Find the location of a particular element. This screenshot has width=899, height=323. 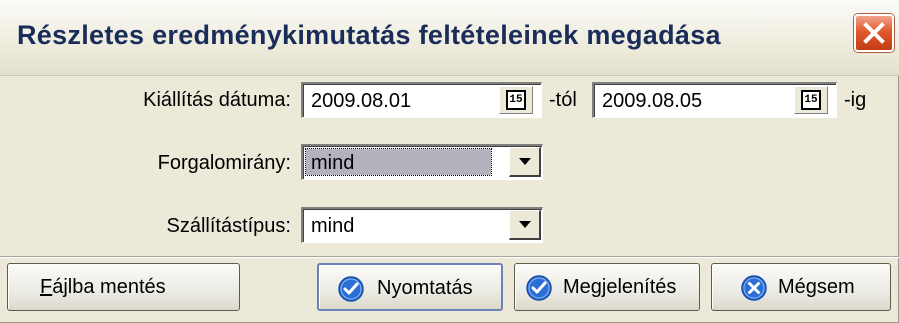

cancel-icon is located at coordinates (754, 288).